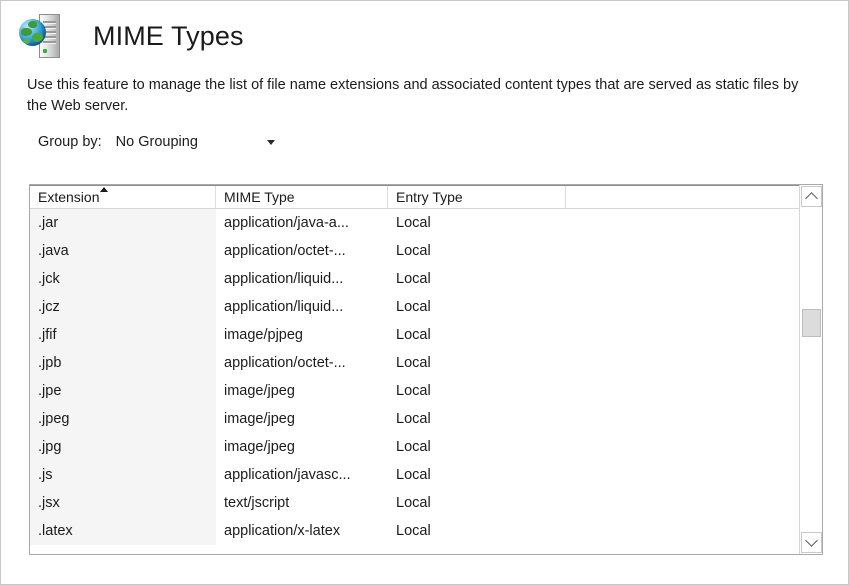  I want to click on cell-extension: .jpe, so click(123, 391).